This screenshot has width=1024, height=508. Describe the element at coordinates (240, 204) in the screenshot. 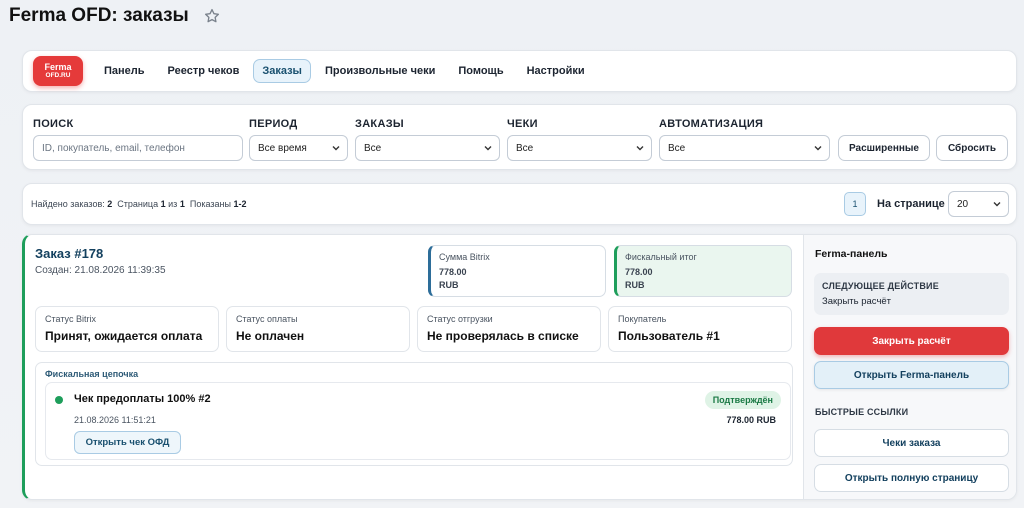

I see `shown-range: 1-2` at that location.